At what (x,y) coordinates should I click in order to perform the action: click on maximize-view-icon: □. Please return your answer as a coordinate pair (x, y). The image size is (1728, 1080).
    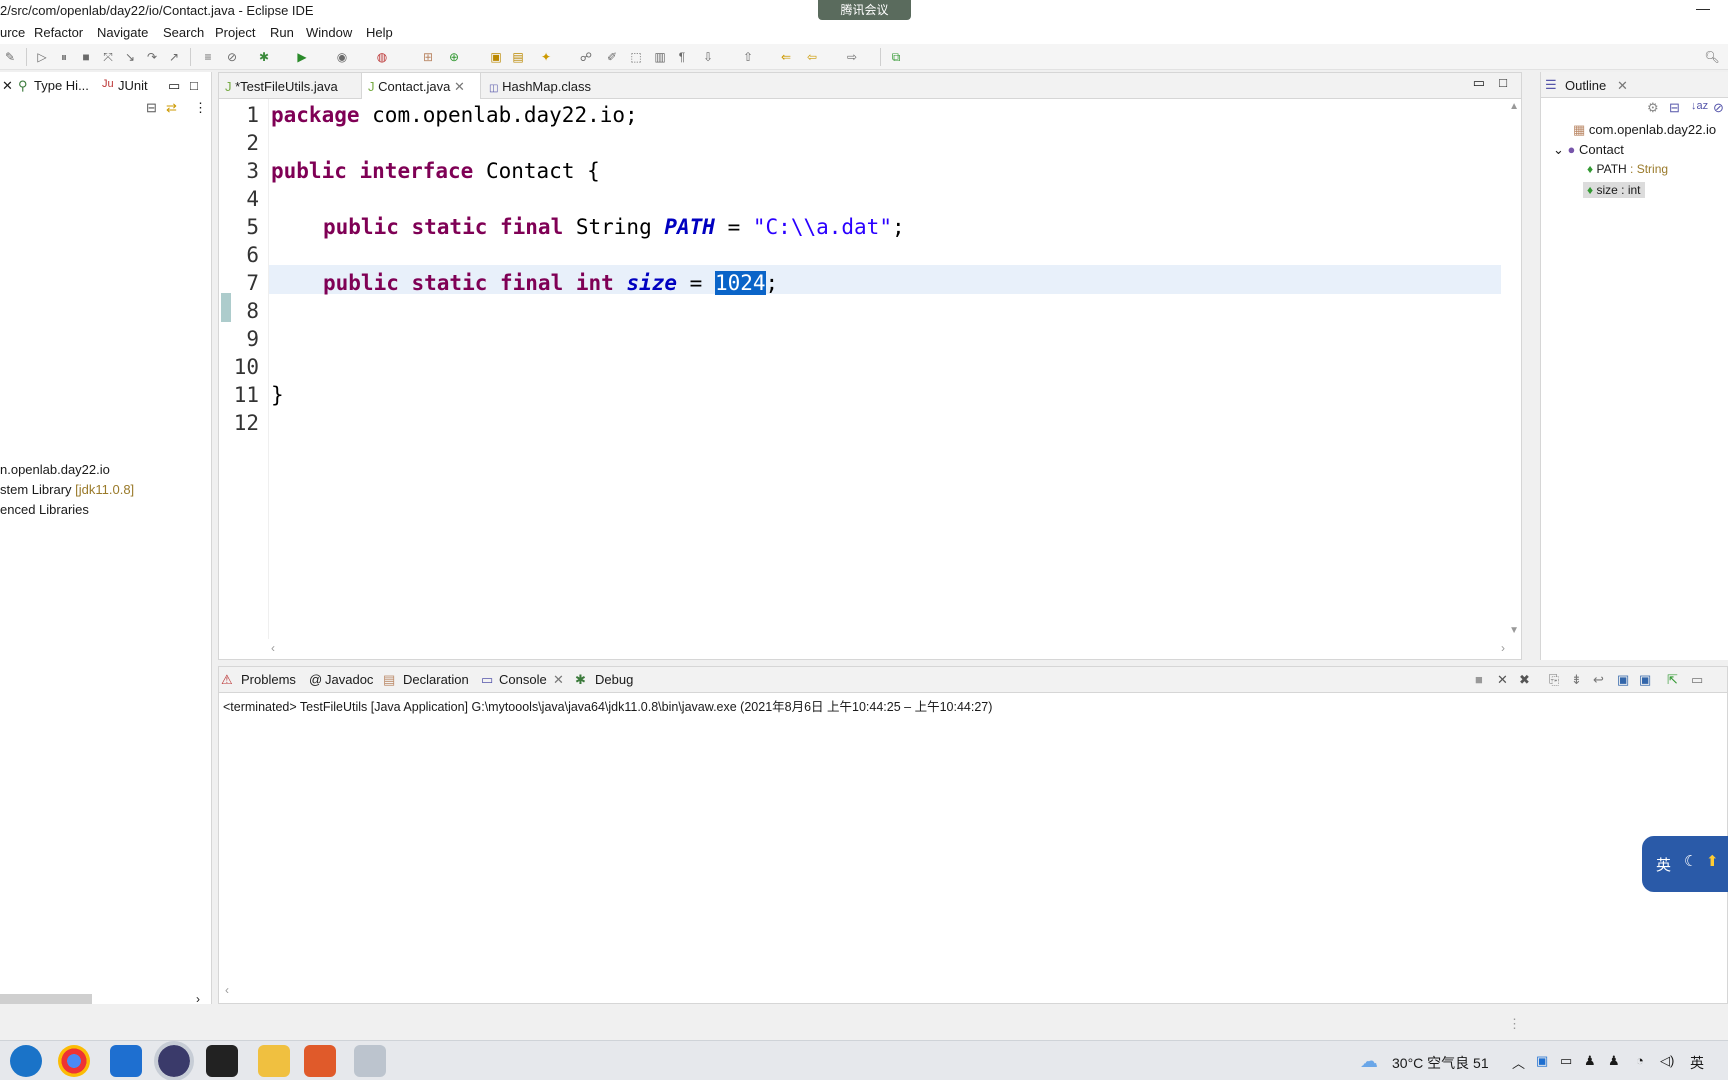
    Looking at the image, I should click on (194, 85).